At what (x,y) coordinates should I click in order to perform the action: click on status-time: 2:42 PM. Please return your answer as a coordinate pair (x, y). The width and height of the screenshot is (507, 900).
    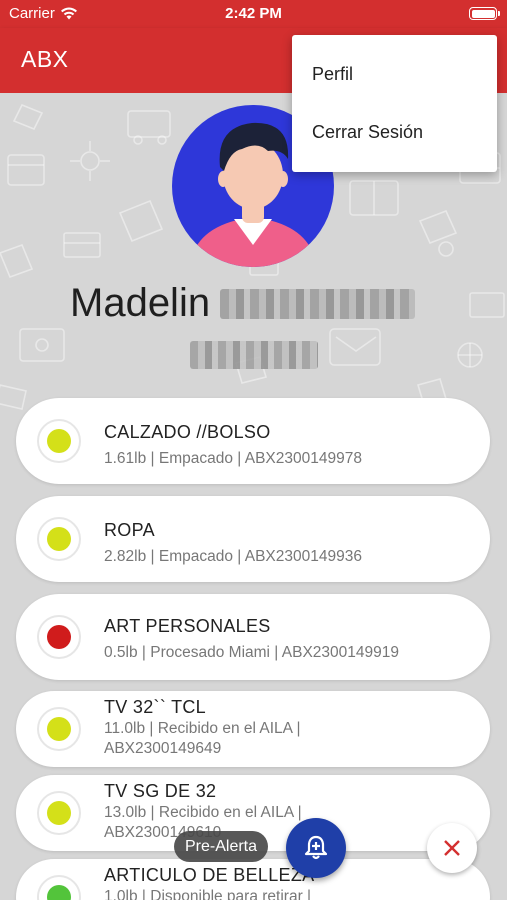
    Looking at the image, I should click on (253, 13).